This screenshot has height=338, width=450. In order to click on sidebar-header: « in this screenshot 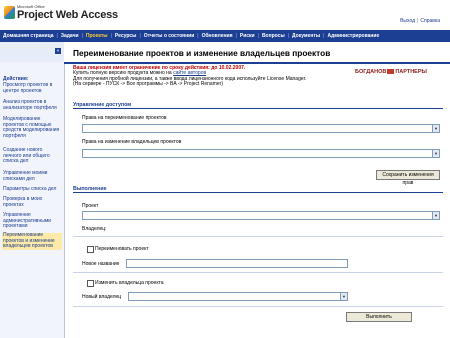, I will do `click(32, 52)`.